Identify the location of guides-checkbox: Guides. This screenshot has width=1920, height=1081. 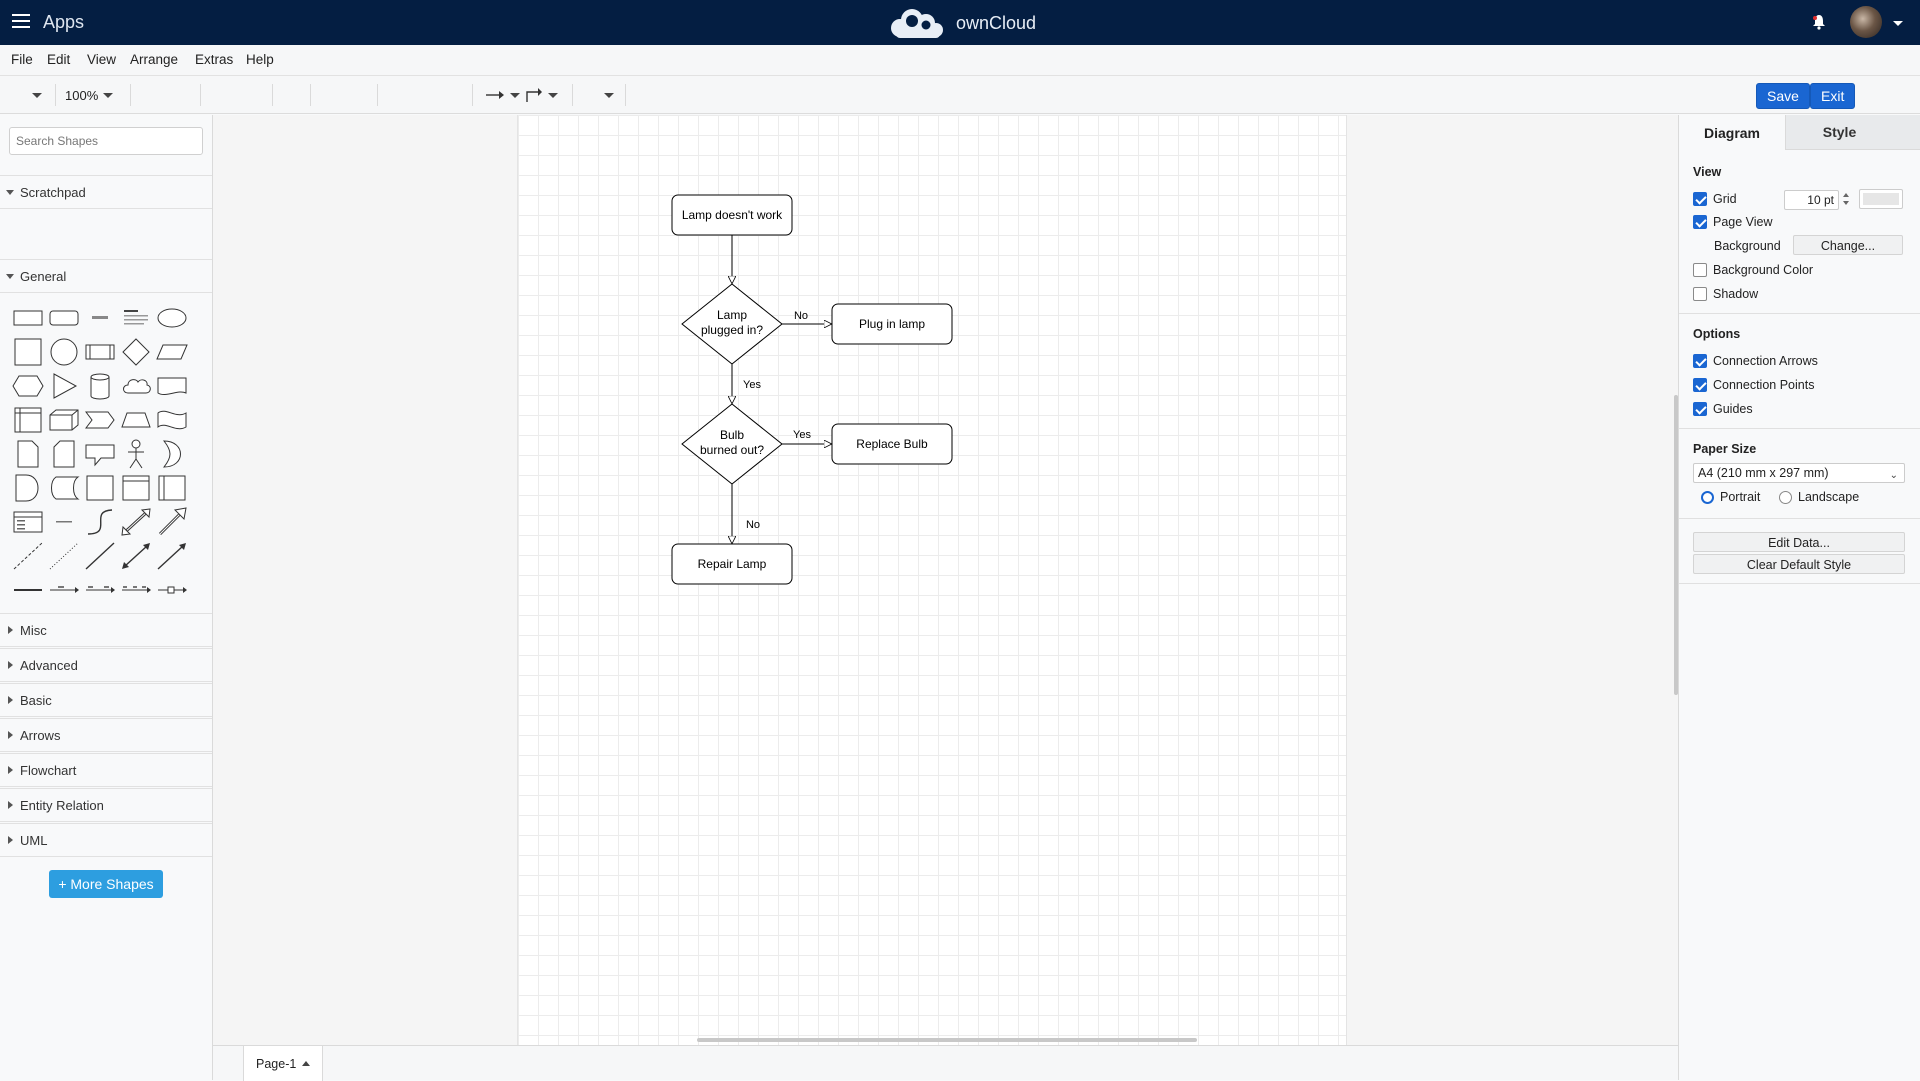
(1723, 409).